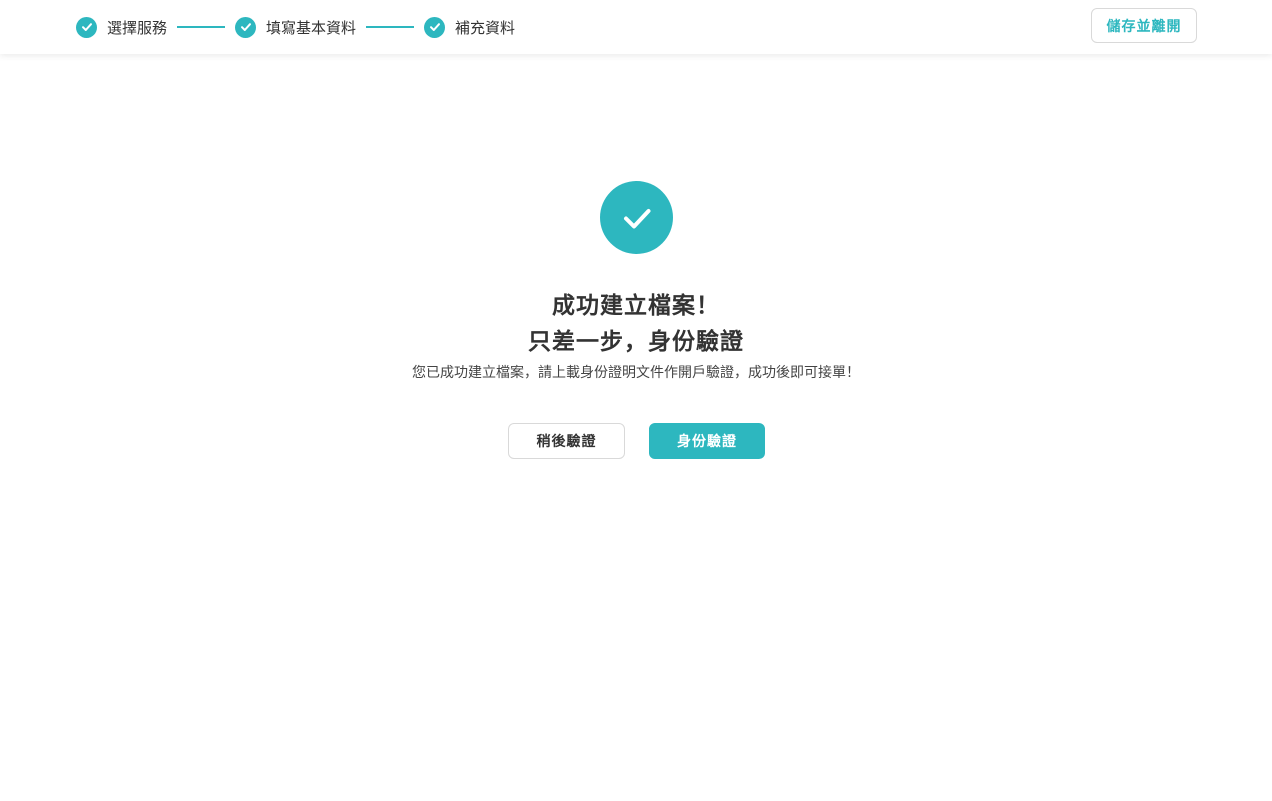 Image resolution: width=1272 pixels, height=801 pixels. What do you see at coordinates (1144, 25) in the screenshot?
I see `save-and-exit-button: 儲存並離開` at bounding box center [1144, 25].